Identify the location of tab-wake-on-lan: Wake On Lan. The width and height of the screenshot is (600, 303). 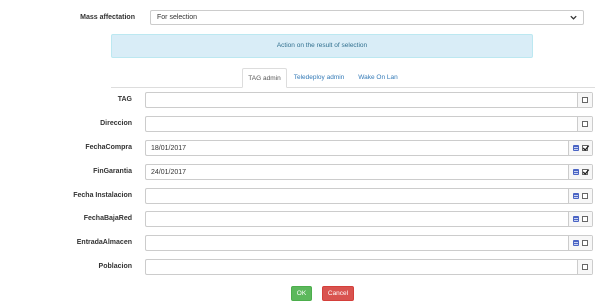
(378, 78).